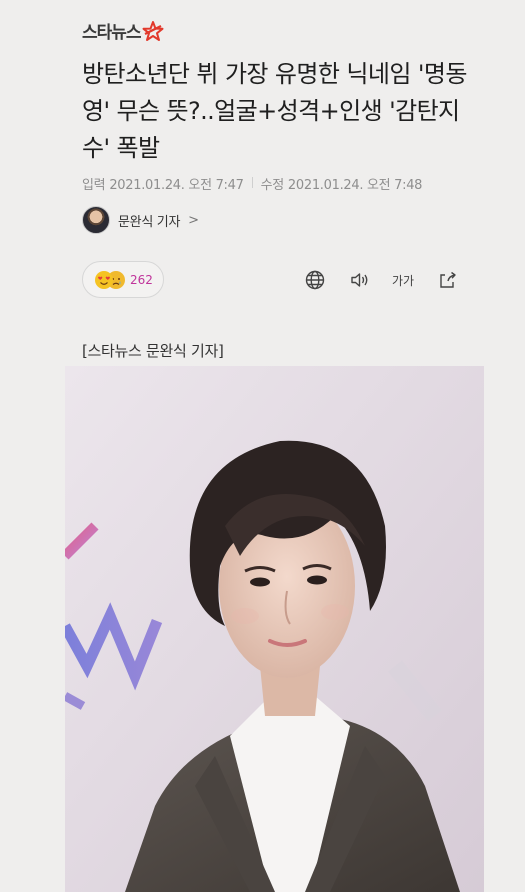 This screenshot has width=525, height=892. What do you see at coordinates (96, 220) in the screenshot?
I see `avatar` at bounding box center [96, 220].